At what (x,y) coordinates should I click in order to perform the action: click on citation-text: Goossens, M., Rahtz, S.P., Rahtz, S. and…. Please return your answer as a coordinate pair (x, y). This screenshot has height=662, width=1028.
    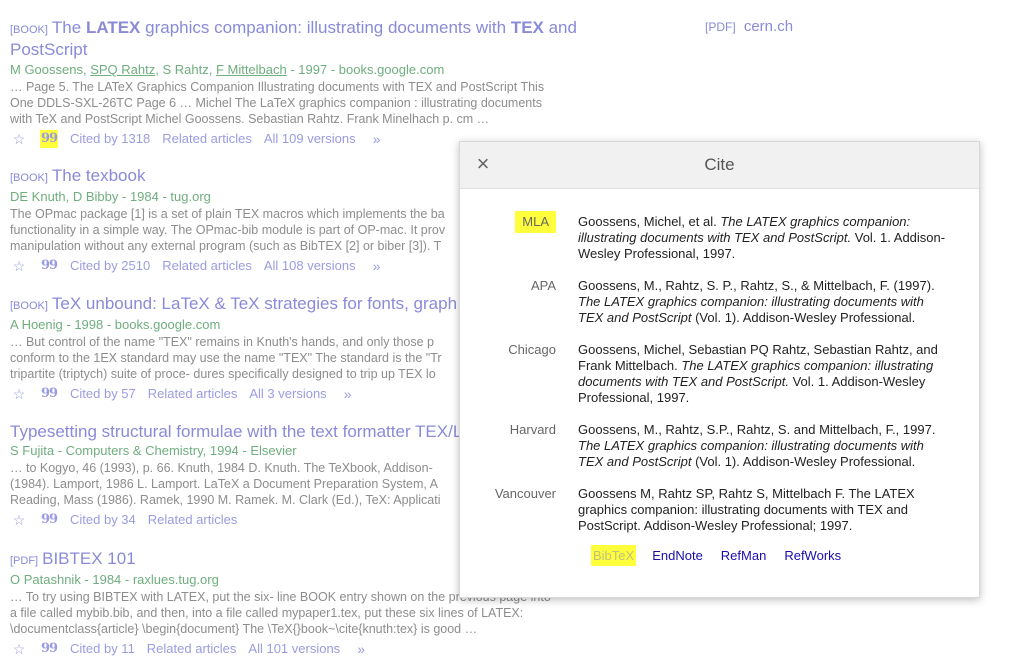
    Looking at the image, I should click on (763, 446).